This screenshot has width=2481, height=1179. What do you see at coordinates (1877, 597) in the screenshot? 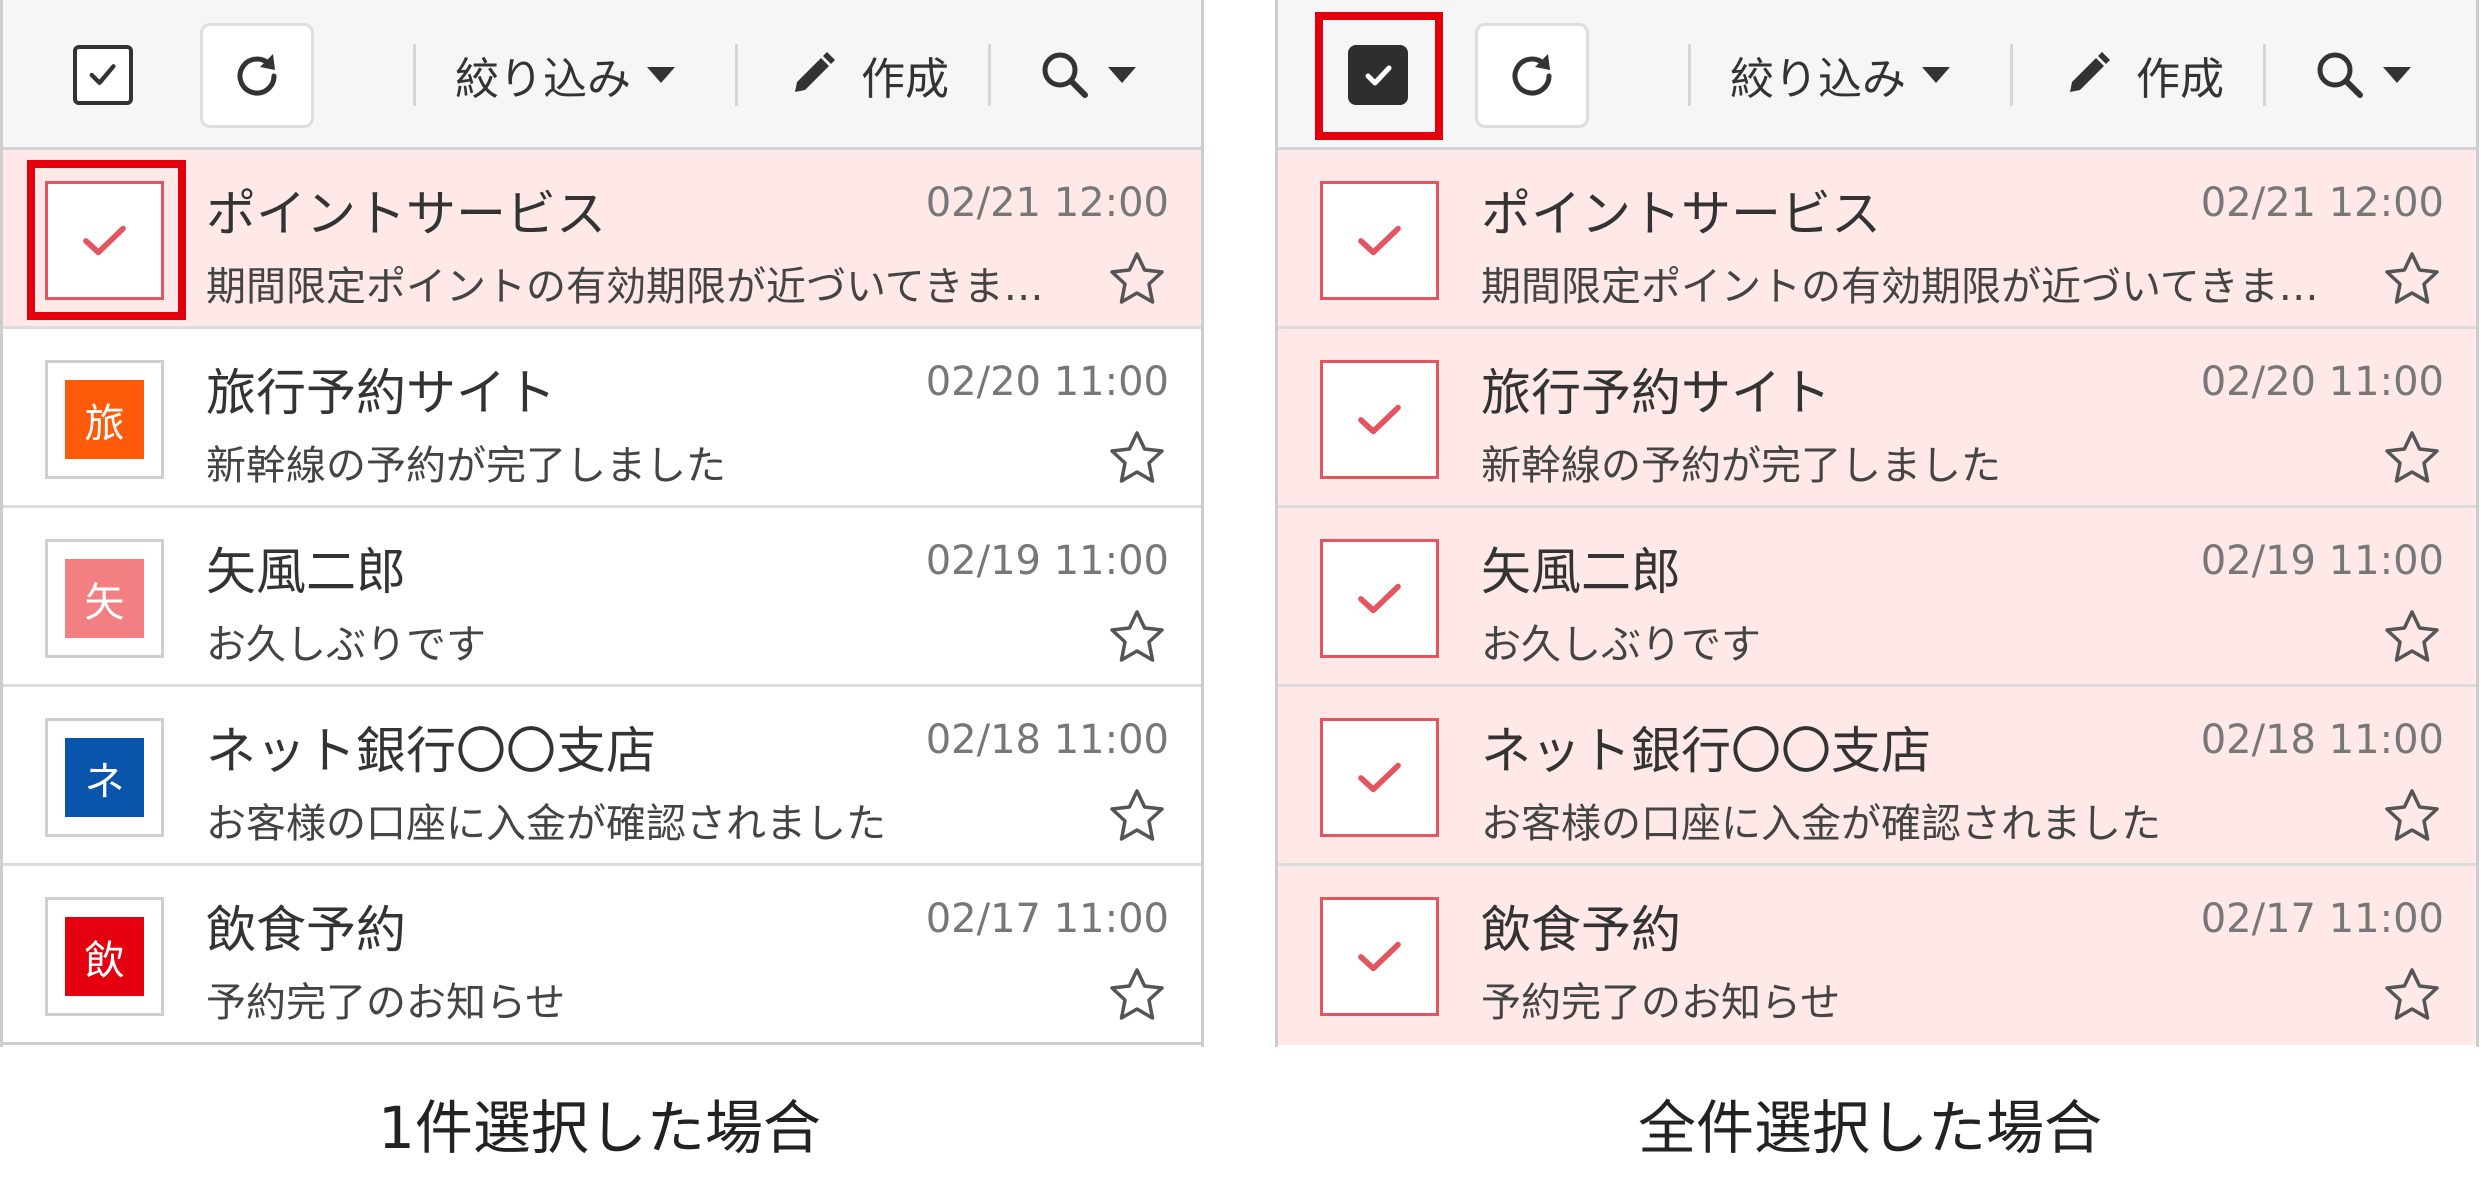
I see `mail-row: 矢風二郎 02/19 11:00 お久しぶりです` at bounding box center [1877, 597].